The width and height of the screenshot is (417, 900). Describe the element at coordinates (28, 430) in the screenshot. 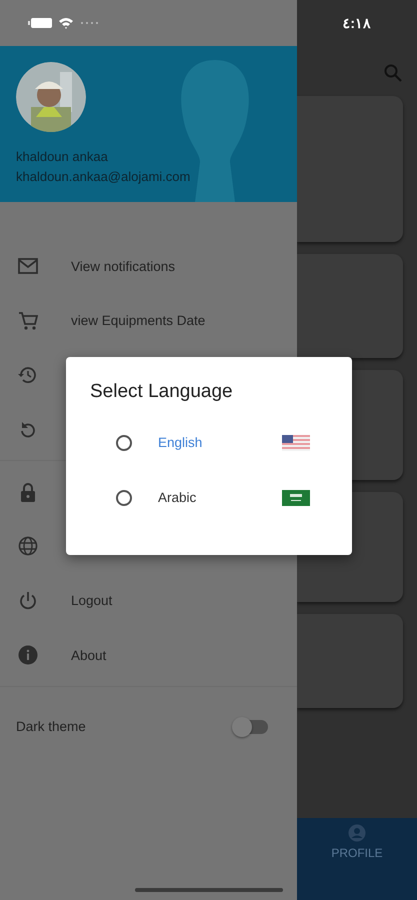

I see `refresh-icon` at that location.